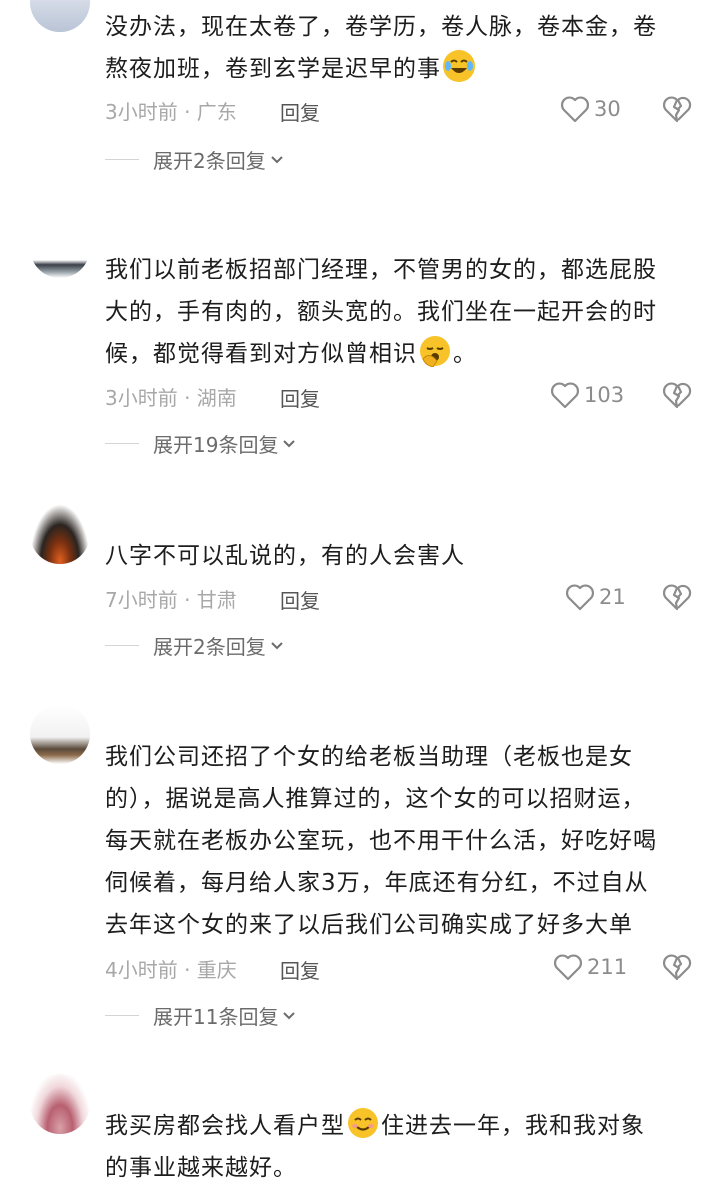 Image resolution: width=720 pixels, height=1194 pixels. I want to click on like-count: 211, so click(607, 967).